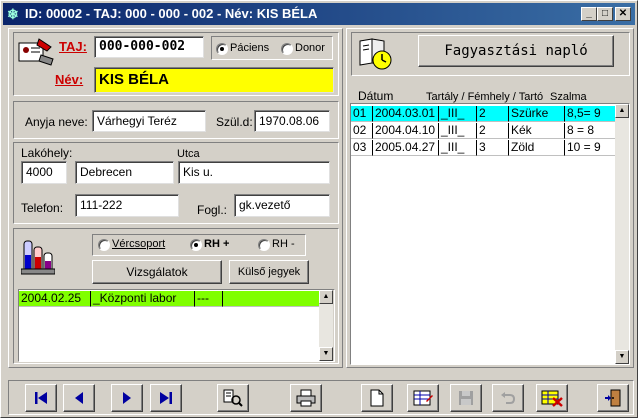 Image resolution: width=638 pixels, height=418 pixels. I want to click on new-document-icon, so click(377, 398).